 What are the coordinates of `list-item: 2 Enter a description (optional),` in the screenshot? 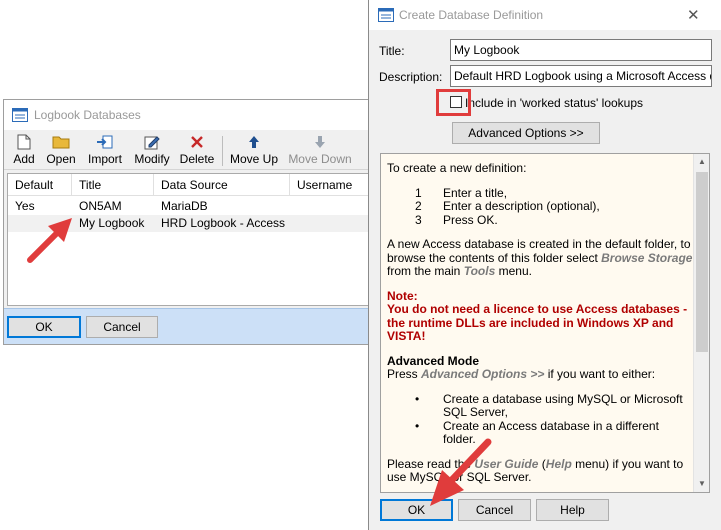 It's located at (540, 206).